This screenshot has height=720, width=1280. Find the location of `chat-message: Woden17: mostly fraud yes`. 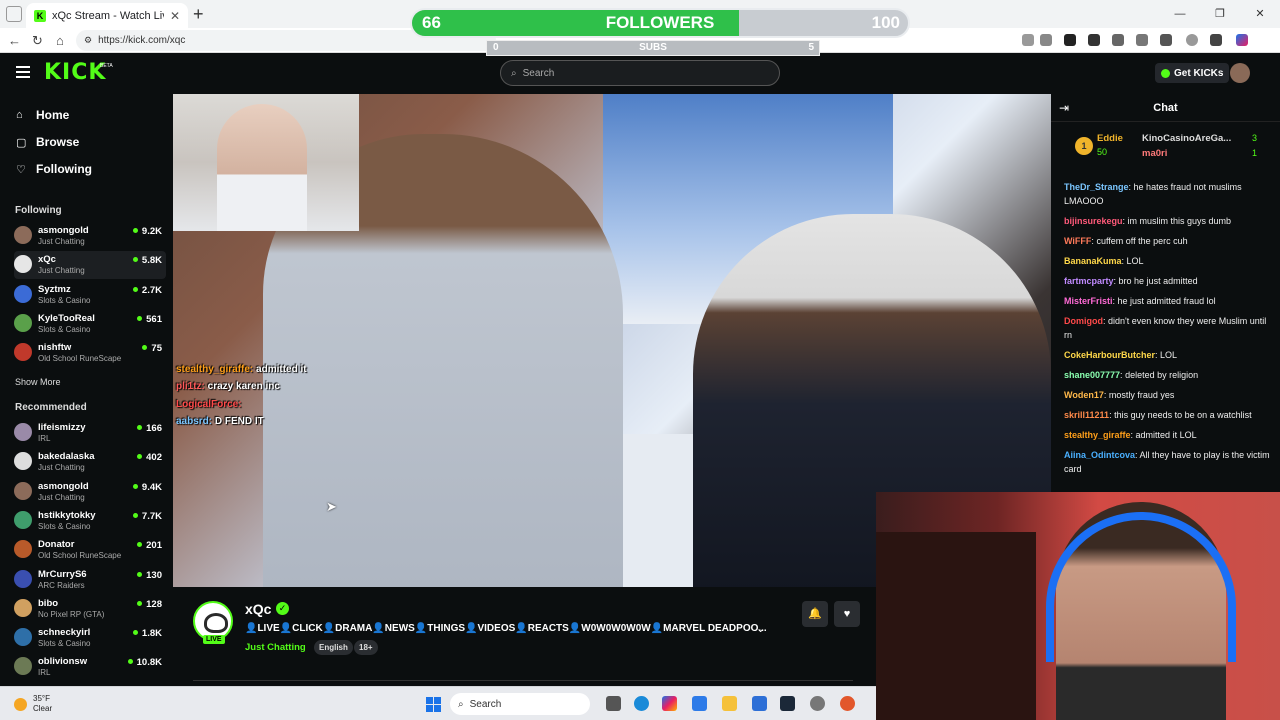

chat-message: Woden17: mostly fraud yes is located at coordinates (1119, 395).